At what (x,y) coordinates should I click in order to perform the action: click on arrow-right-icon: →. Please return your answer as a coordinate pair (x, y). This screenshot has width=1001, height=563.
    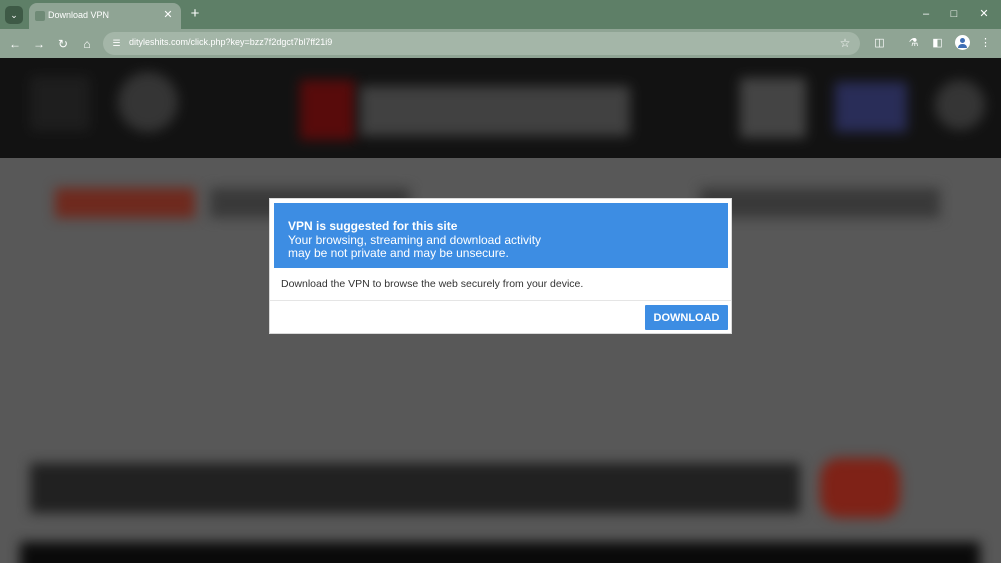
    Looking at the image, I should click on (39, 44).